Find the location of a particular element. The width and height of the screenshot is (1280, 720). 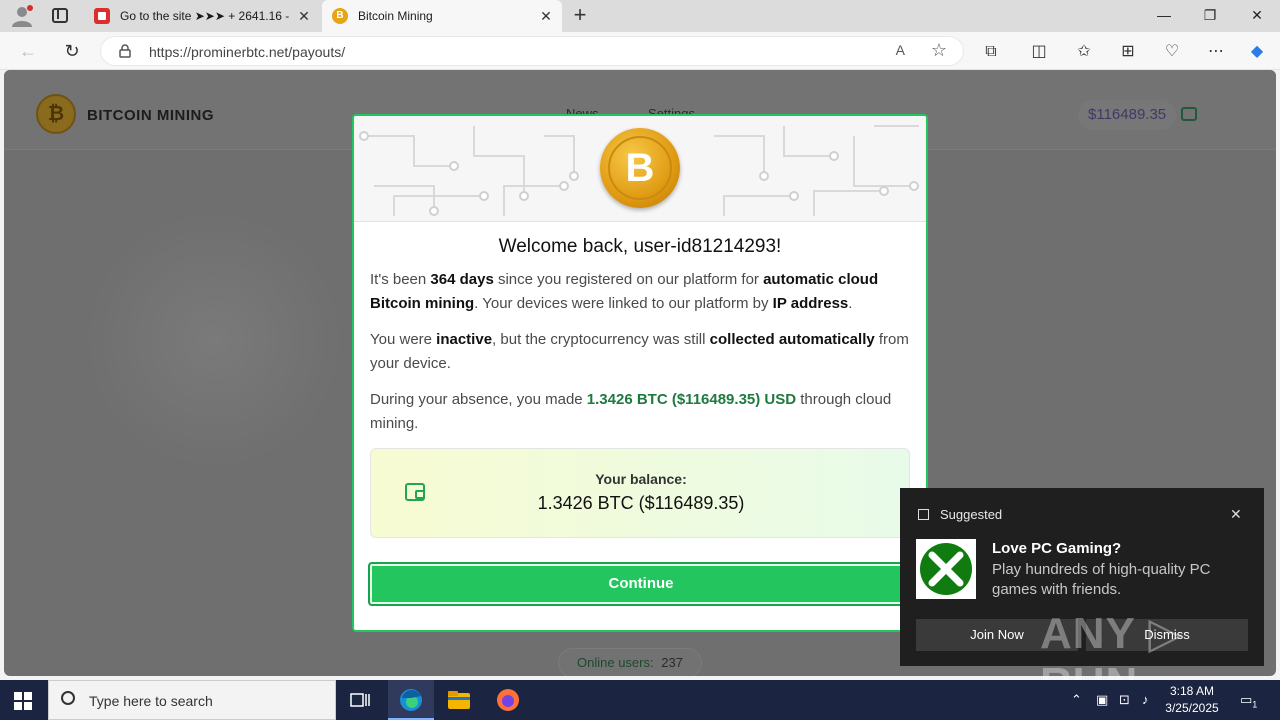

online-users-count: 237 is located at coordinates (672, 662).